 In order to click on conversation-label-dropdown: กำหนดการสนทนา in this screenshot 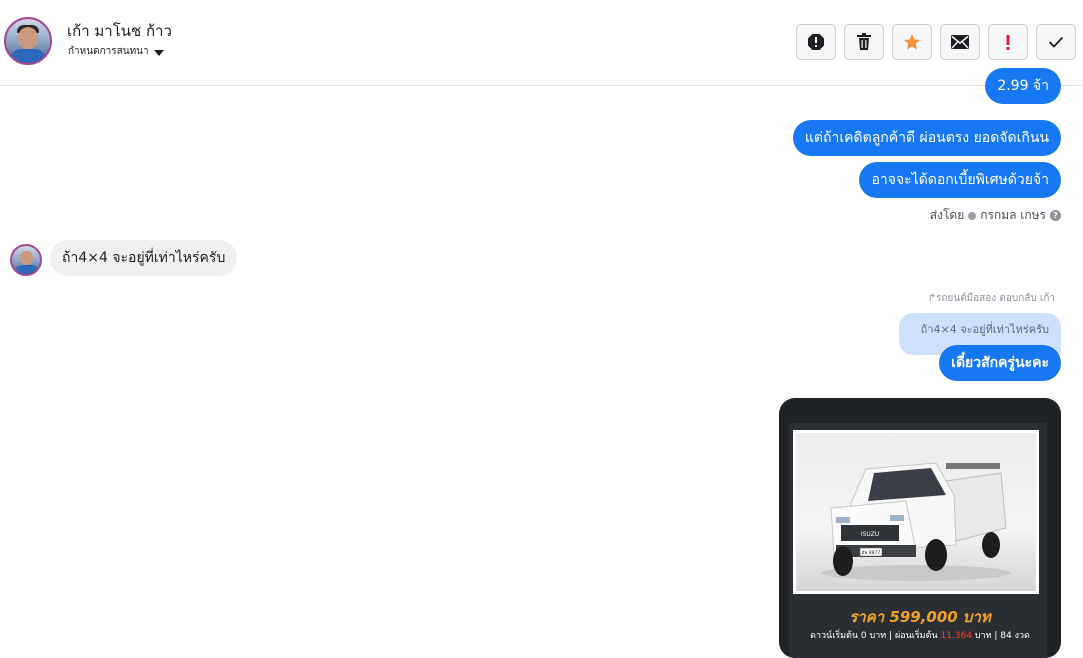, I will do `click(116, 51)`.